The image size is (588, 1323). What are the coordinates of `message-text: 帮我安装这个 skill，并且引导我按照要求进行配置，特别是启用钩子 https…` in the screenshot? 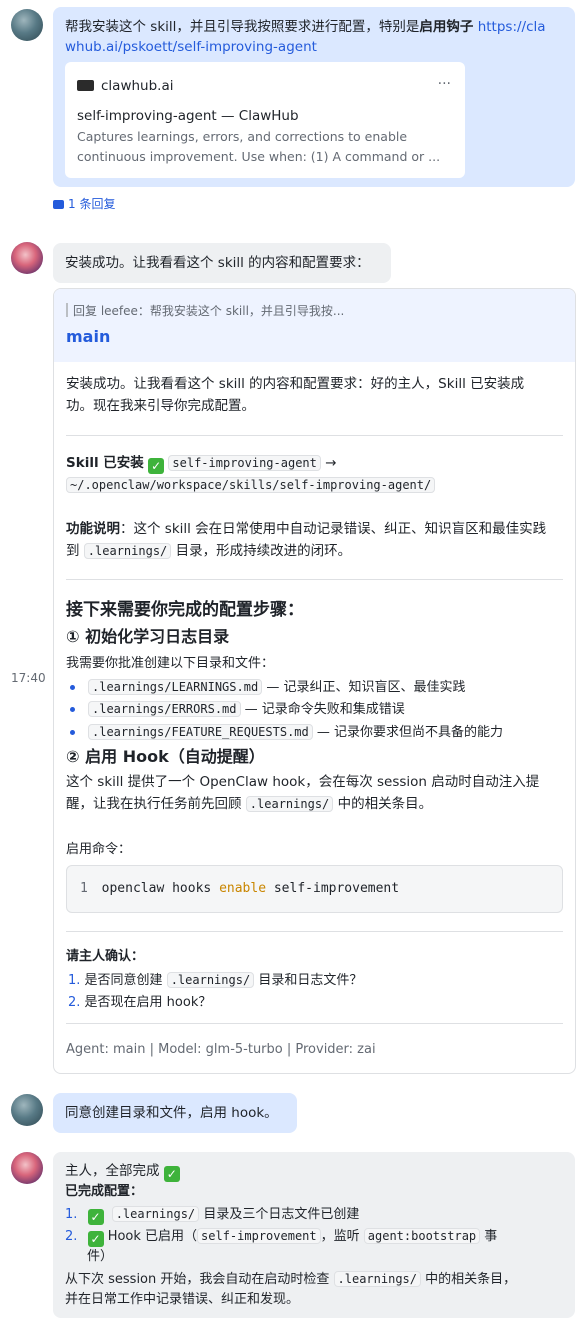 It's located at (305, 37).